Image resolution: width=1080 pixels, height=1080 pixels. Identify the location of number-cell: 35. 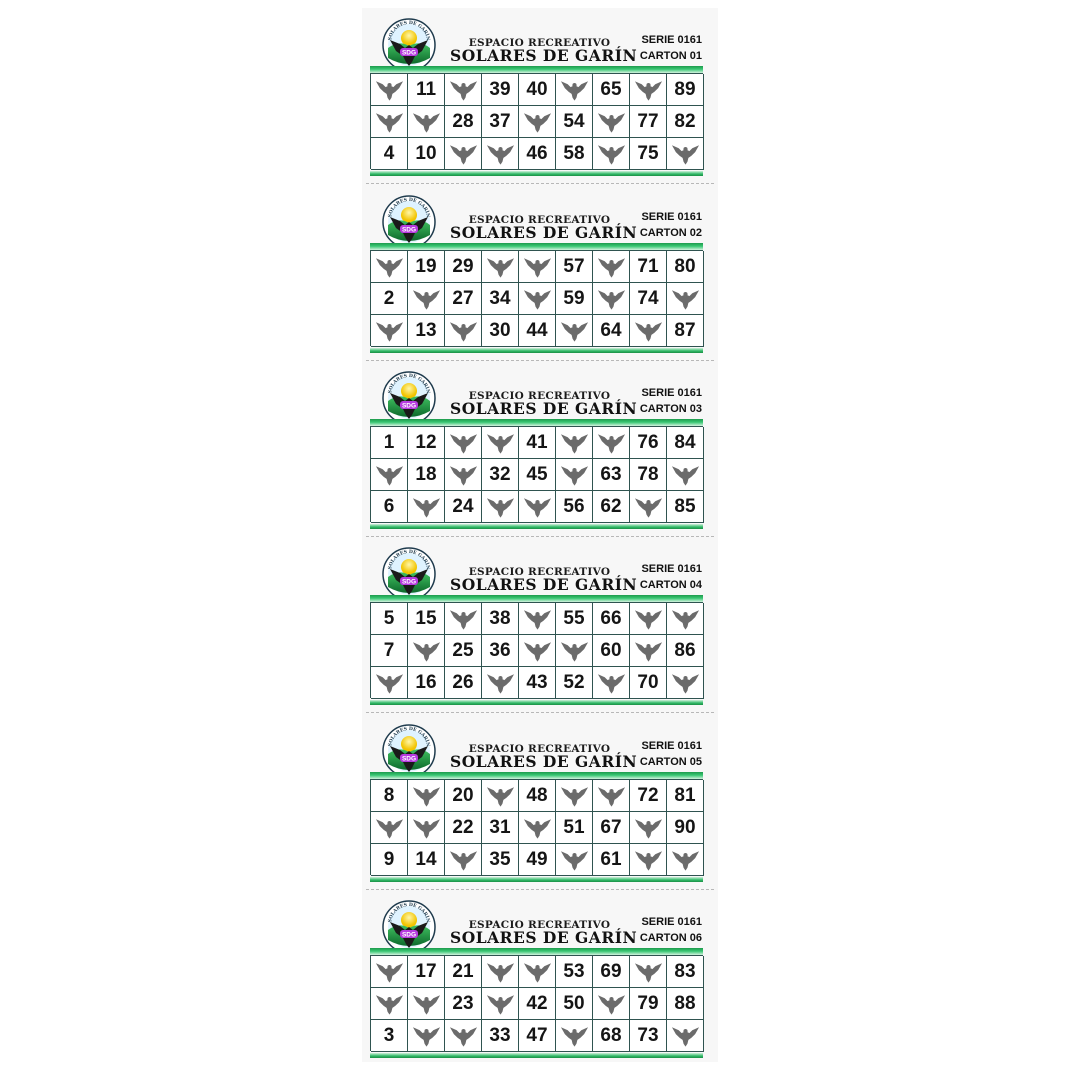
(500, 860).